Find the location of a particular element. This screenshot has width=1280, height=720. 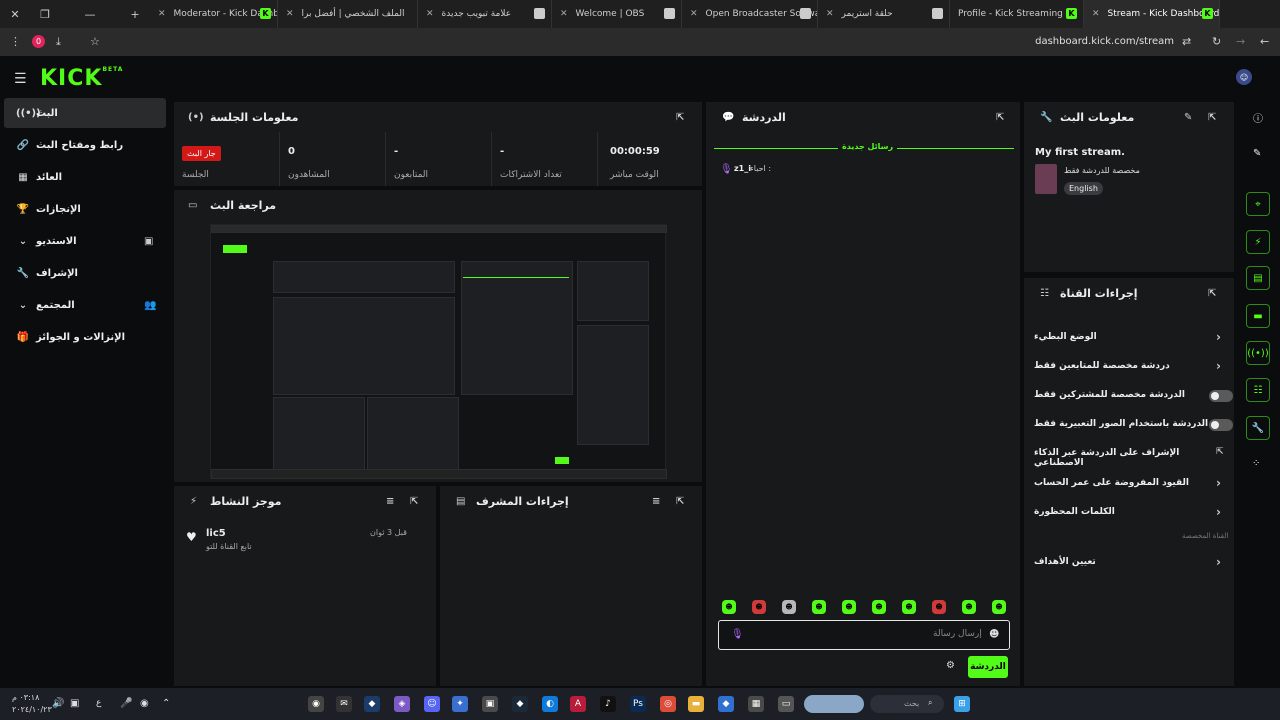

messenger-taskbar-icon: ✦ is located at coordinates (460, 704).